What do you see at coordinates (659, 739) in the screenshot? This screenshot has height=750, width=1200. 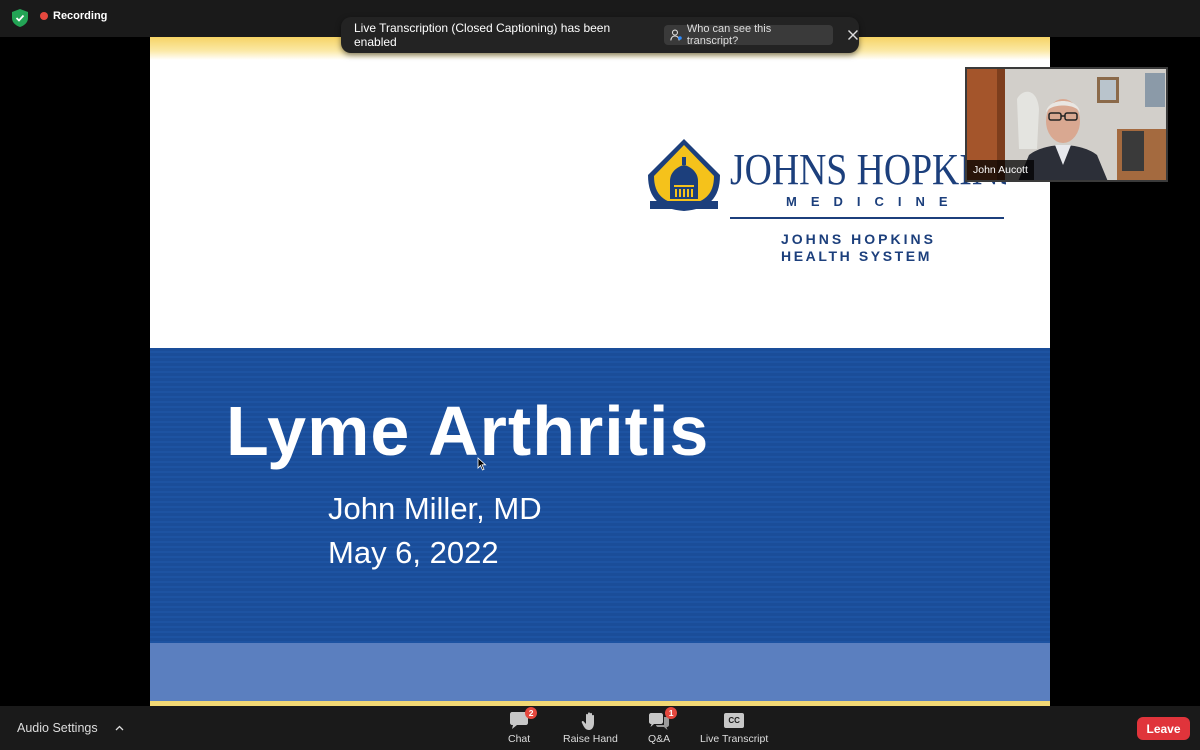 I see `qa-label: Q&A` at bounding box center [659, 739].